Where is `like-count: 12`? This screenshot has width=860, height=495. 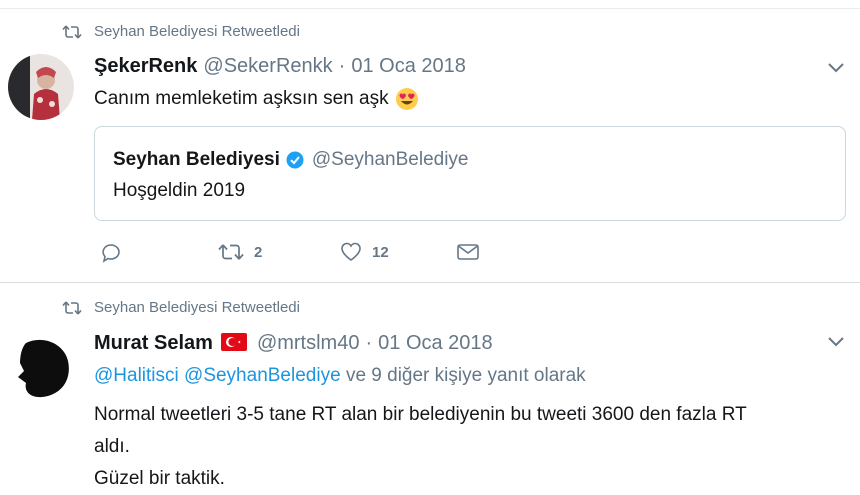
like-count: 12 is located at coordinates (380, 252).